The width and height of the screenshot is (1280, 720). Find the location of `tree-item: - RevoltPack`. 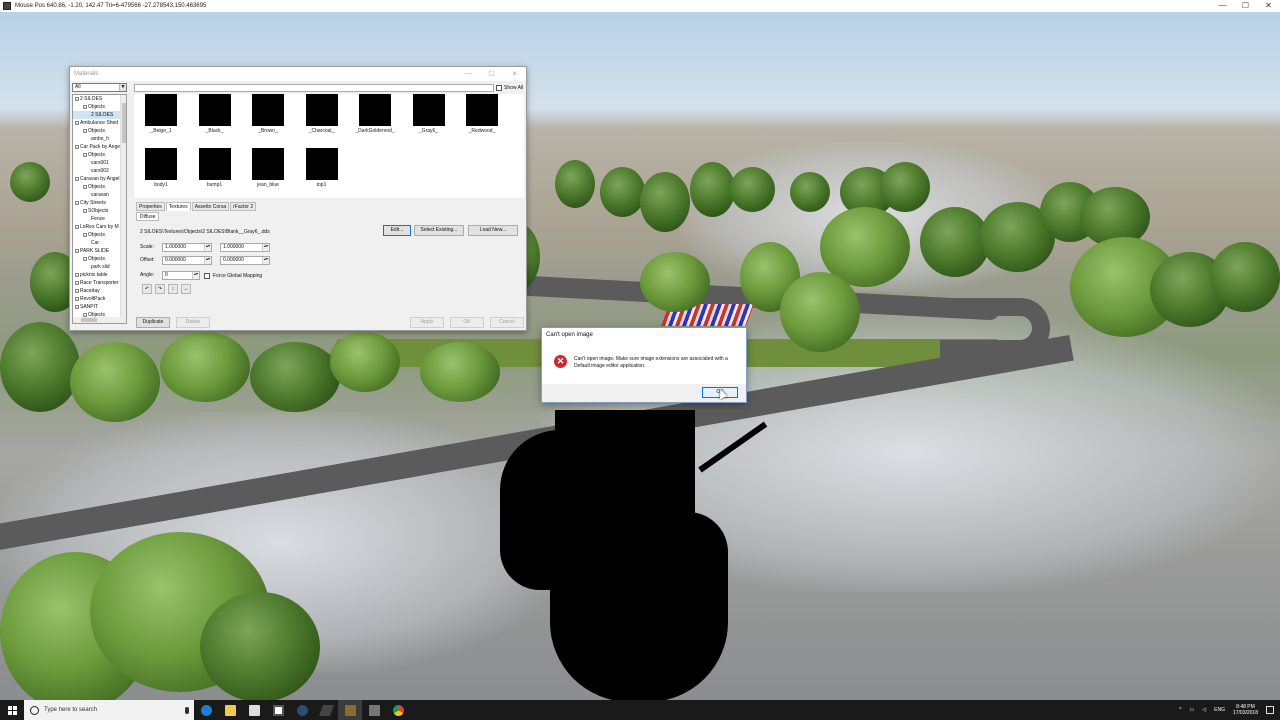

tree-item: - RevoltPack is located at coordinates (99, 299).